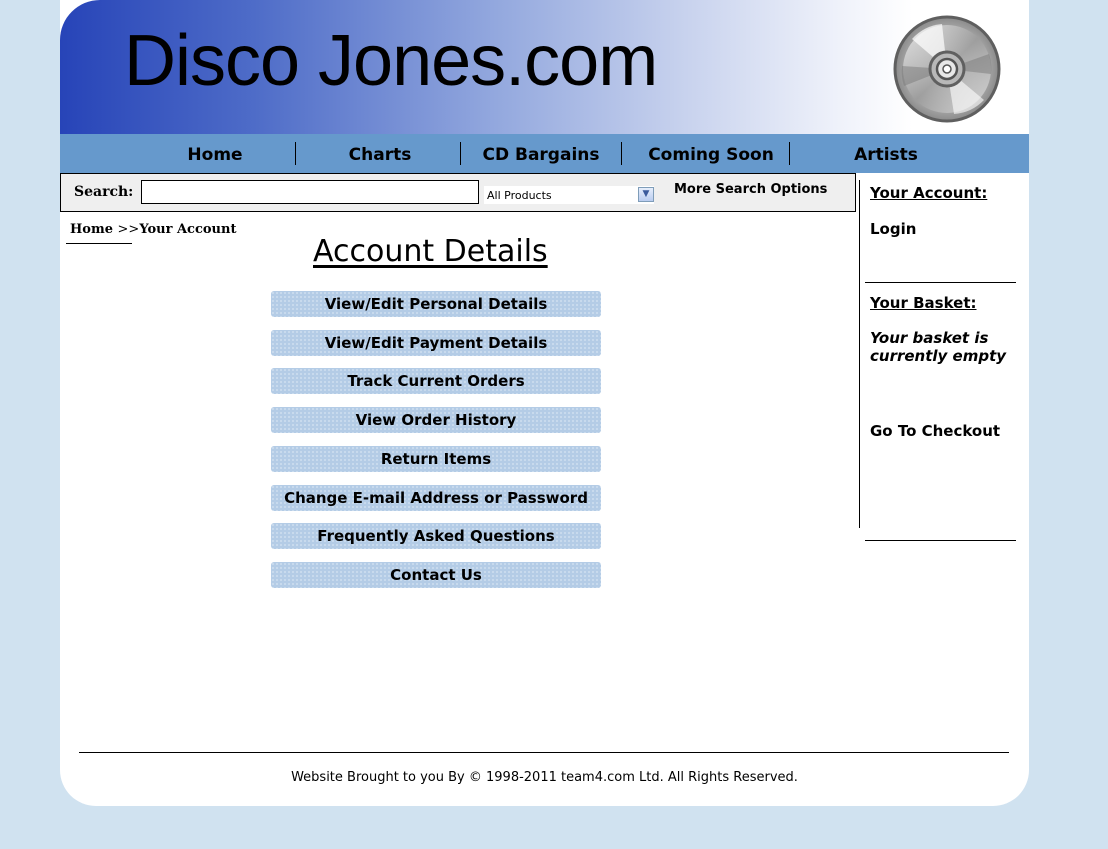  I want to click on breadcrumb: Home >>Your Account, so click(153, 229).